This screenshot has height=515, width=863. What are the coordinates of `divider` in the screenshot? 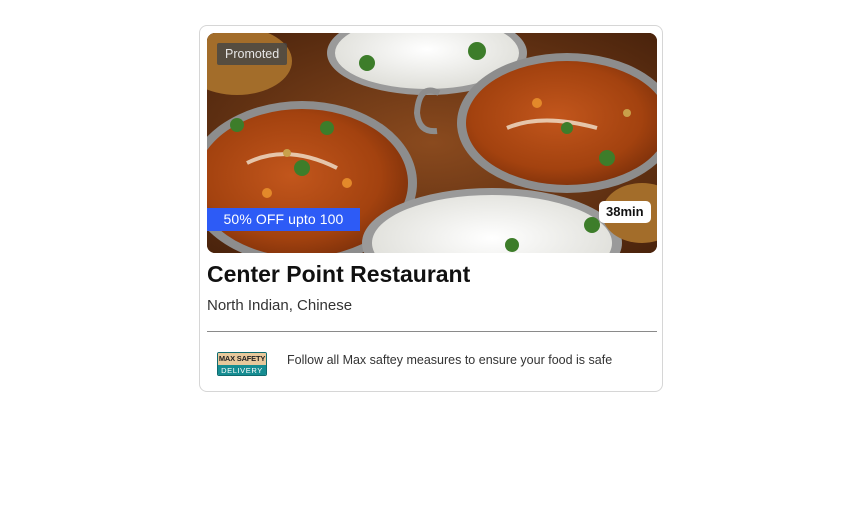 It's located at (432, 331).